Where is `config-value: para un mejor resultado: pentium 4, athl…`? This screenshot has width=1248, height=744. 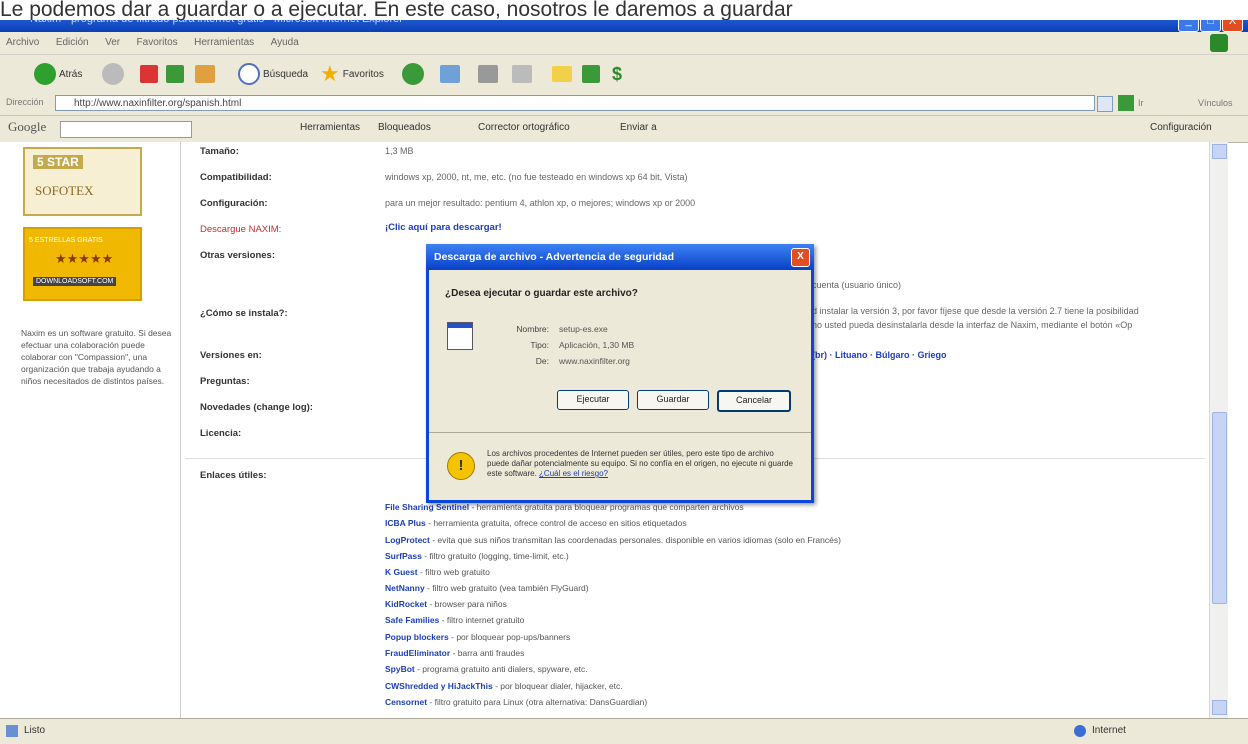
config-value: para un mejor resultado: pentium 4, athl… is located at coordinates (540, 203).